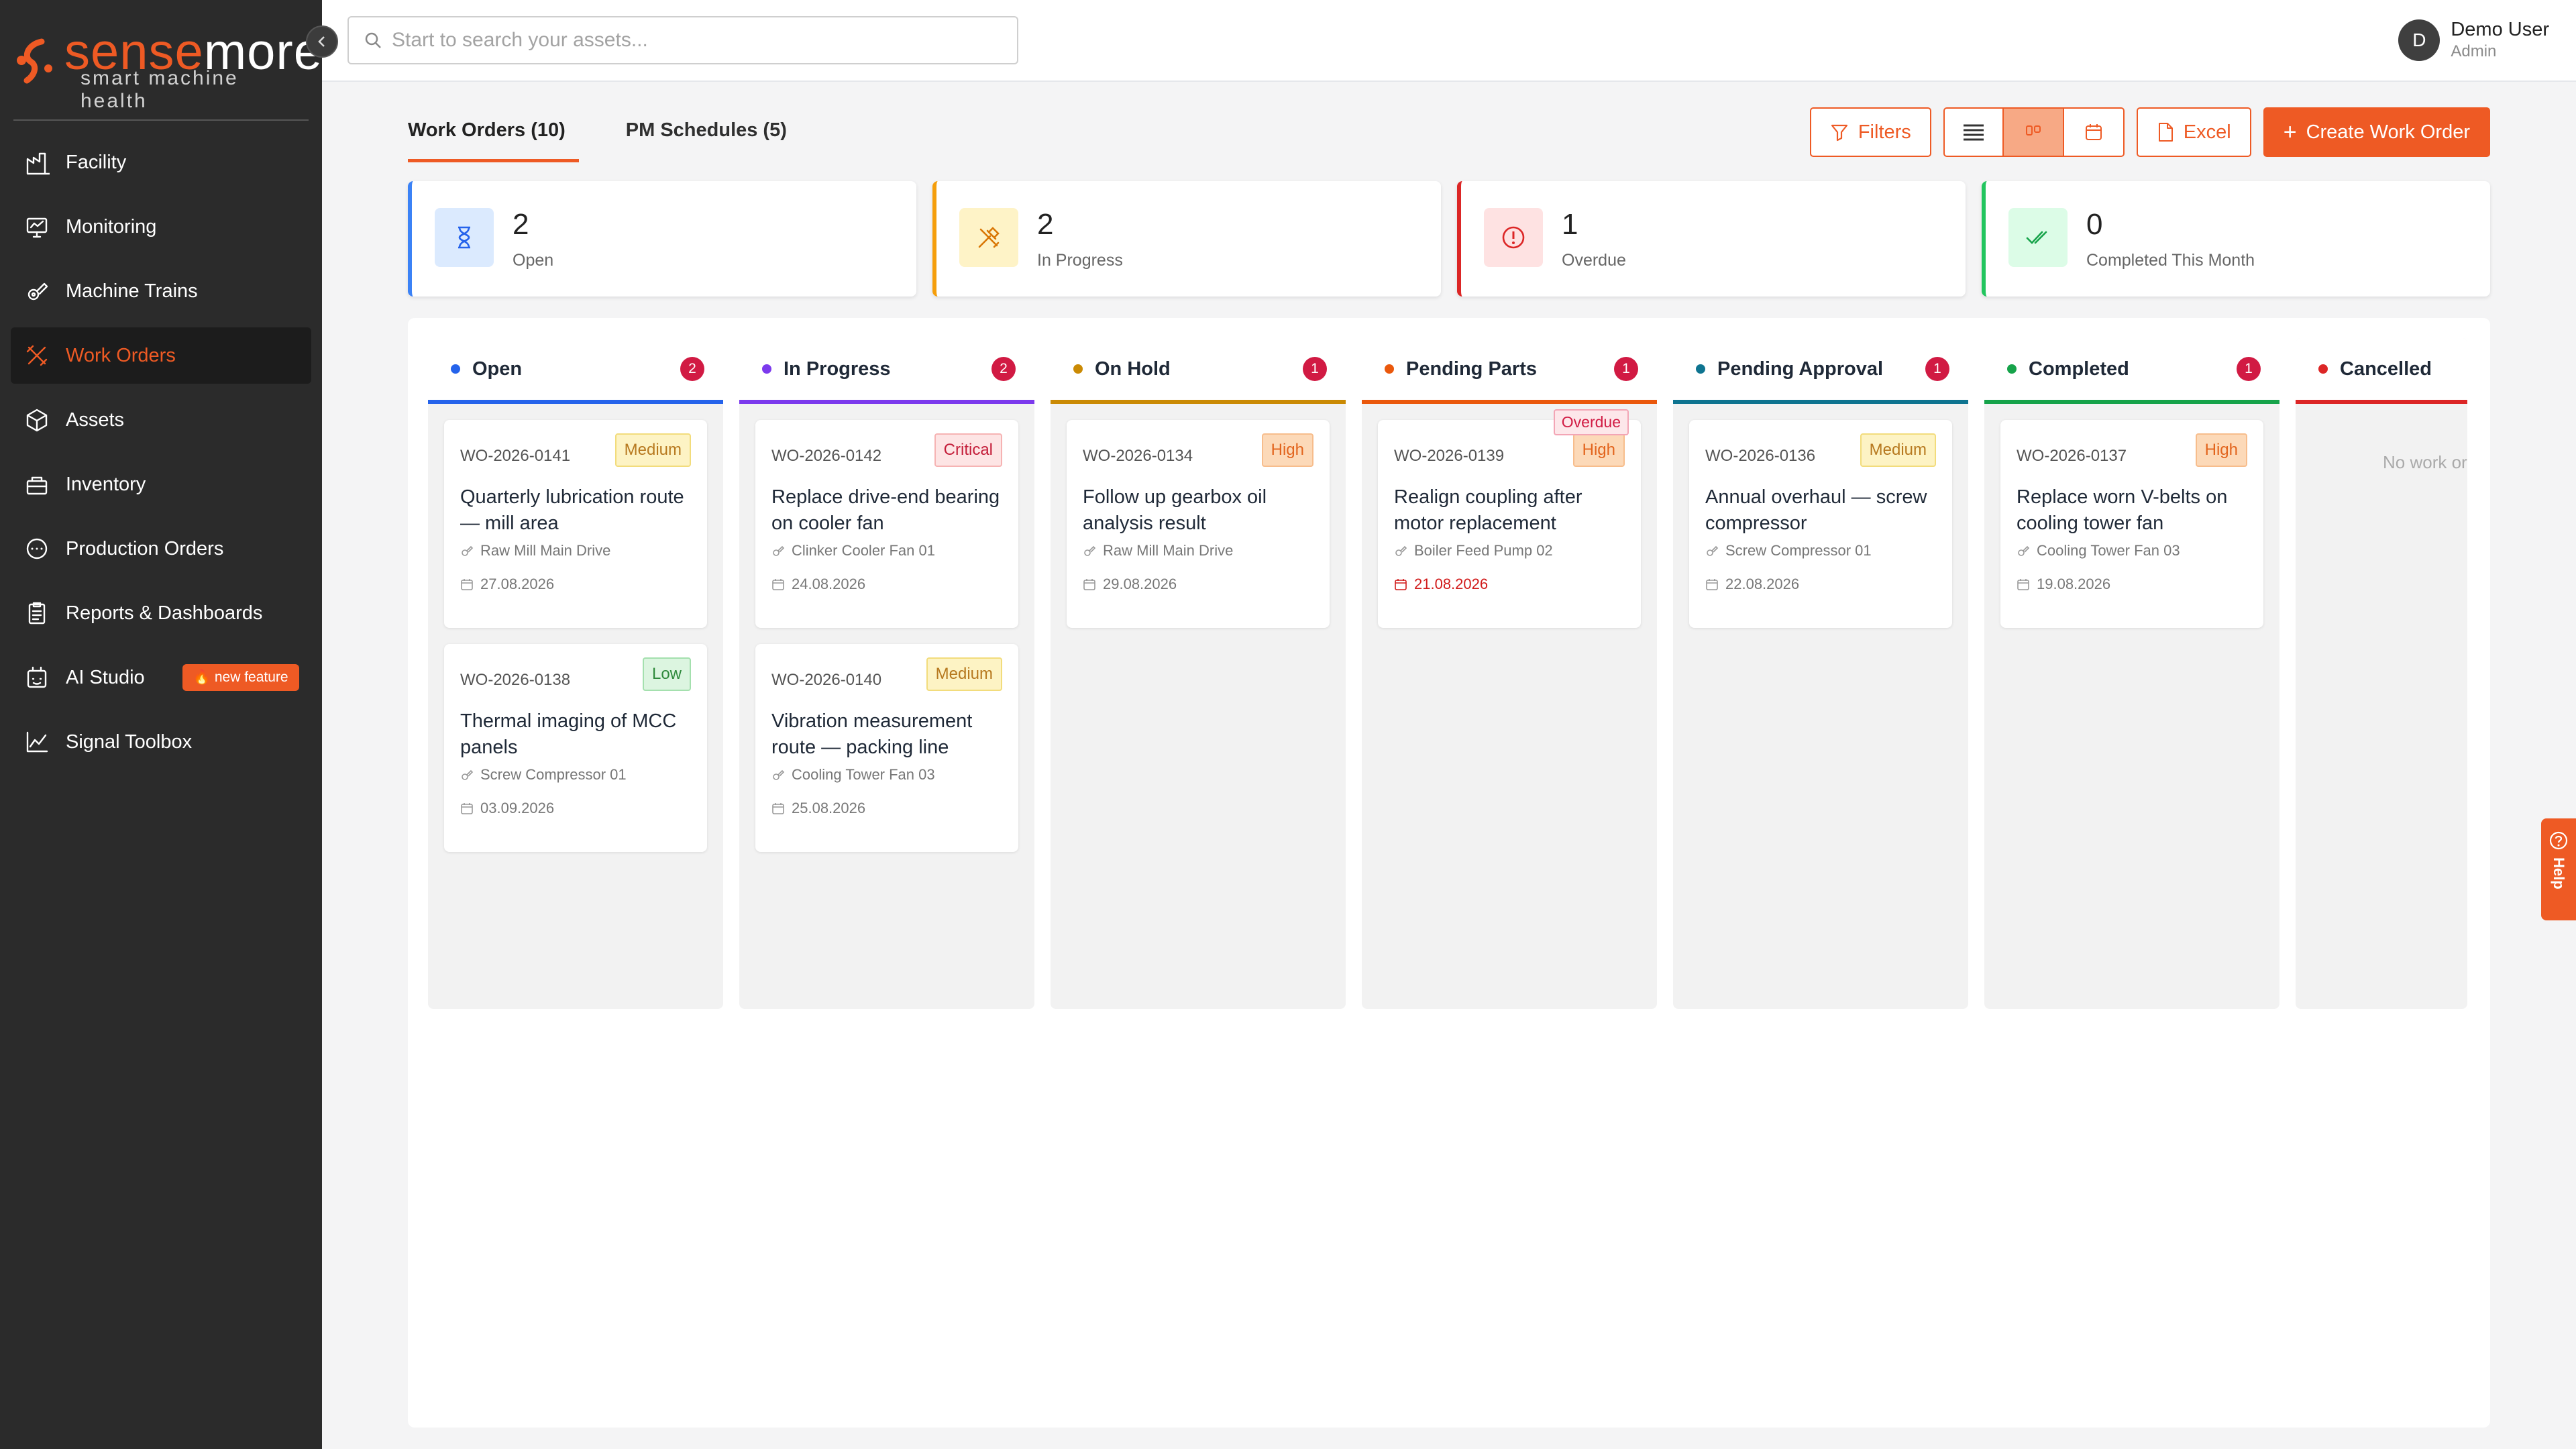 The image size is (2576, 1449). I want to click on board-icon, so click(2033, 130).